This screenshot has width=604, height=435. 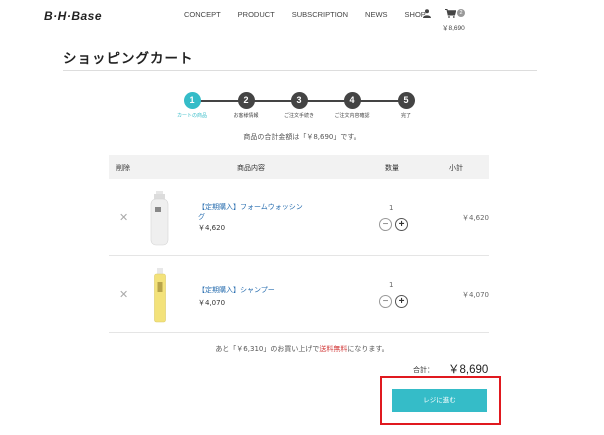 What do you see at coordinates (256, 14) in the screenshot?
I see `nav-product: PRODUCT` at bounding box center [256, 14].